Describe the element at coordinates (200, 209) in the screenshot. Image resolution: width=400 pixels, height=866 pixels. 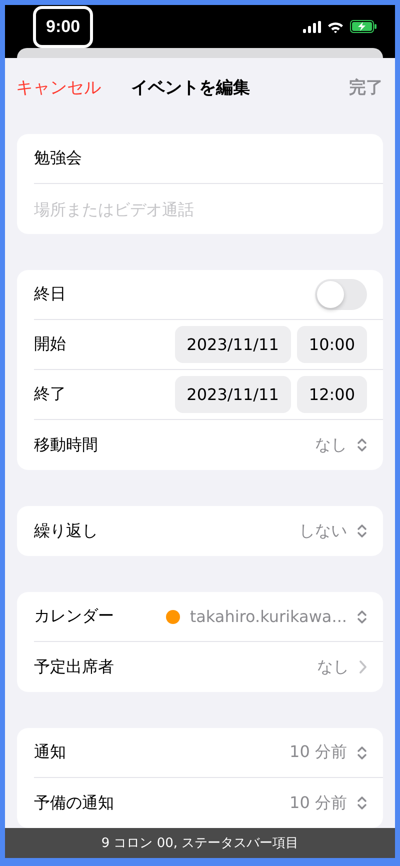
I see `location-field: 場所またはビデオ通話` at that location.